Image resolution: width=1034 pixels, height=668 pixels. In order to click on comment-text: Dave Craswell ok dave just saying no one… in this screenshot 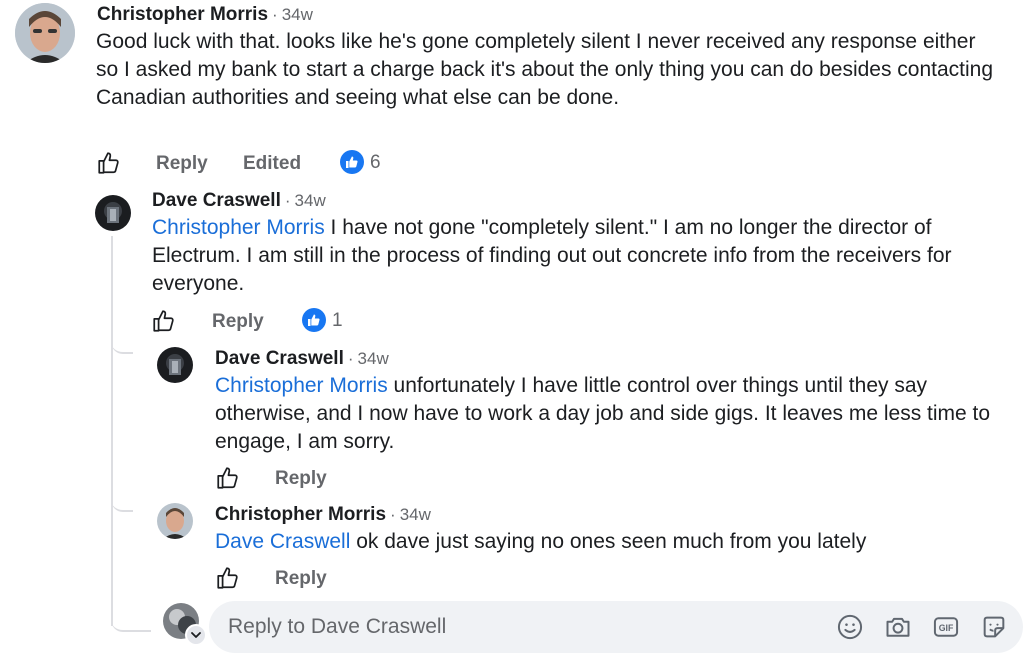, I will do `click(615, 542)`.